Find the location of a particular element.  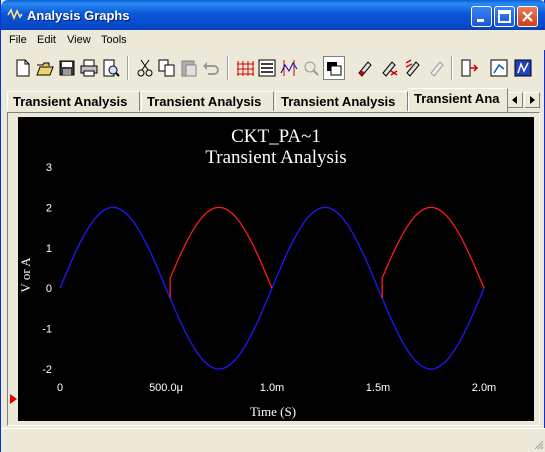

undo-icon is located at coordinates (211, 68).